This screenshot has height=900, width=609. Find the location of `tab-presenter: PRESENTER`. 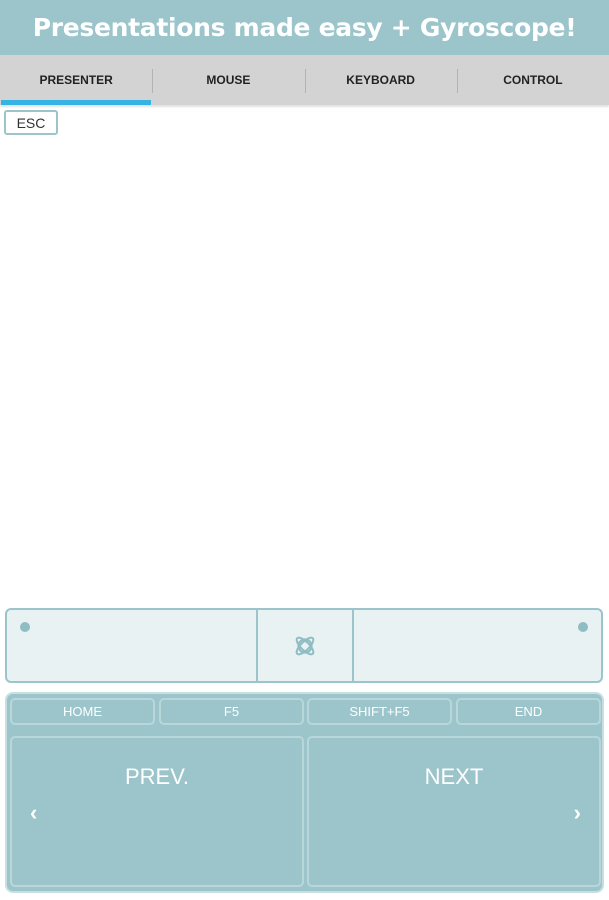

tab-presenter: PRESENTER is located at coordinates (76, 80).